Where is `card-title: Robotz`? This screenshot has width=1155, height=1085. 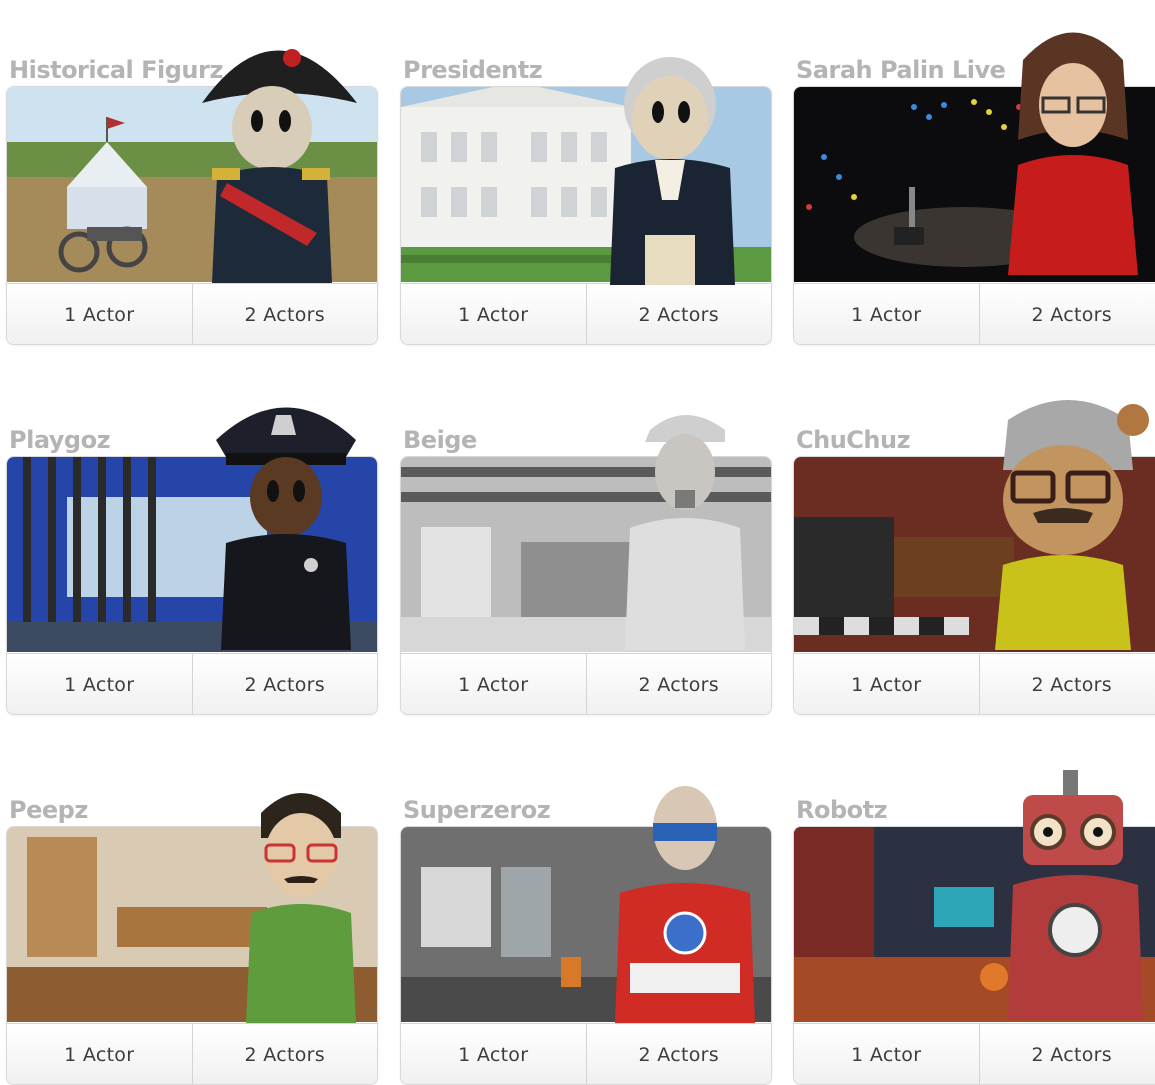 card-title: Robotz is located at coordinates (841, 810).